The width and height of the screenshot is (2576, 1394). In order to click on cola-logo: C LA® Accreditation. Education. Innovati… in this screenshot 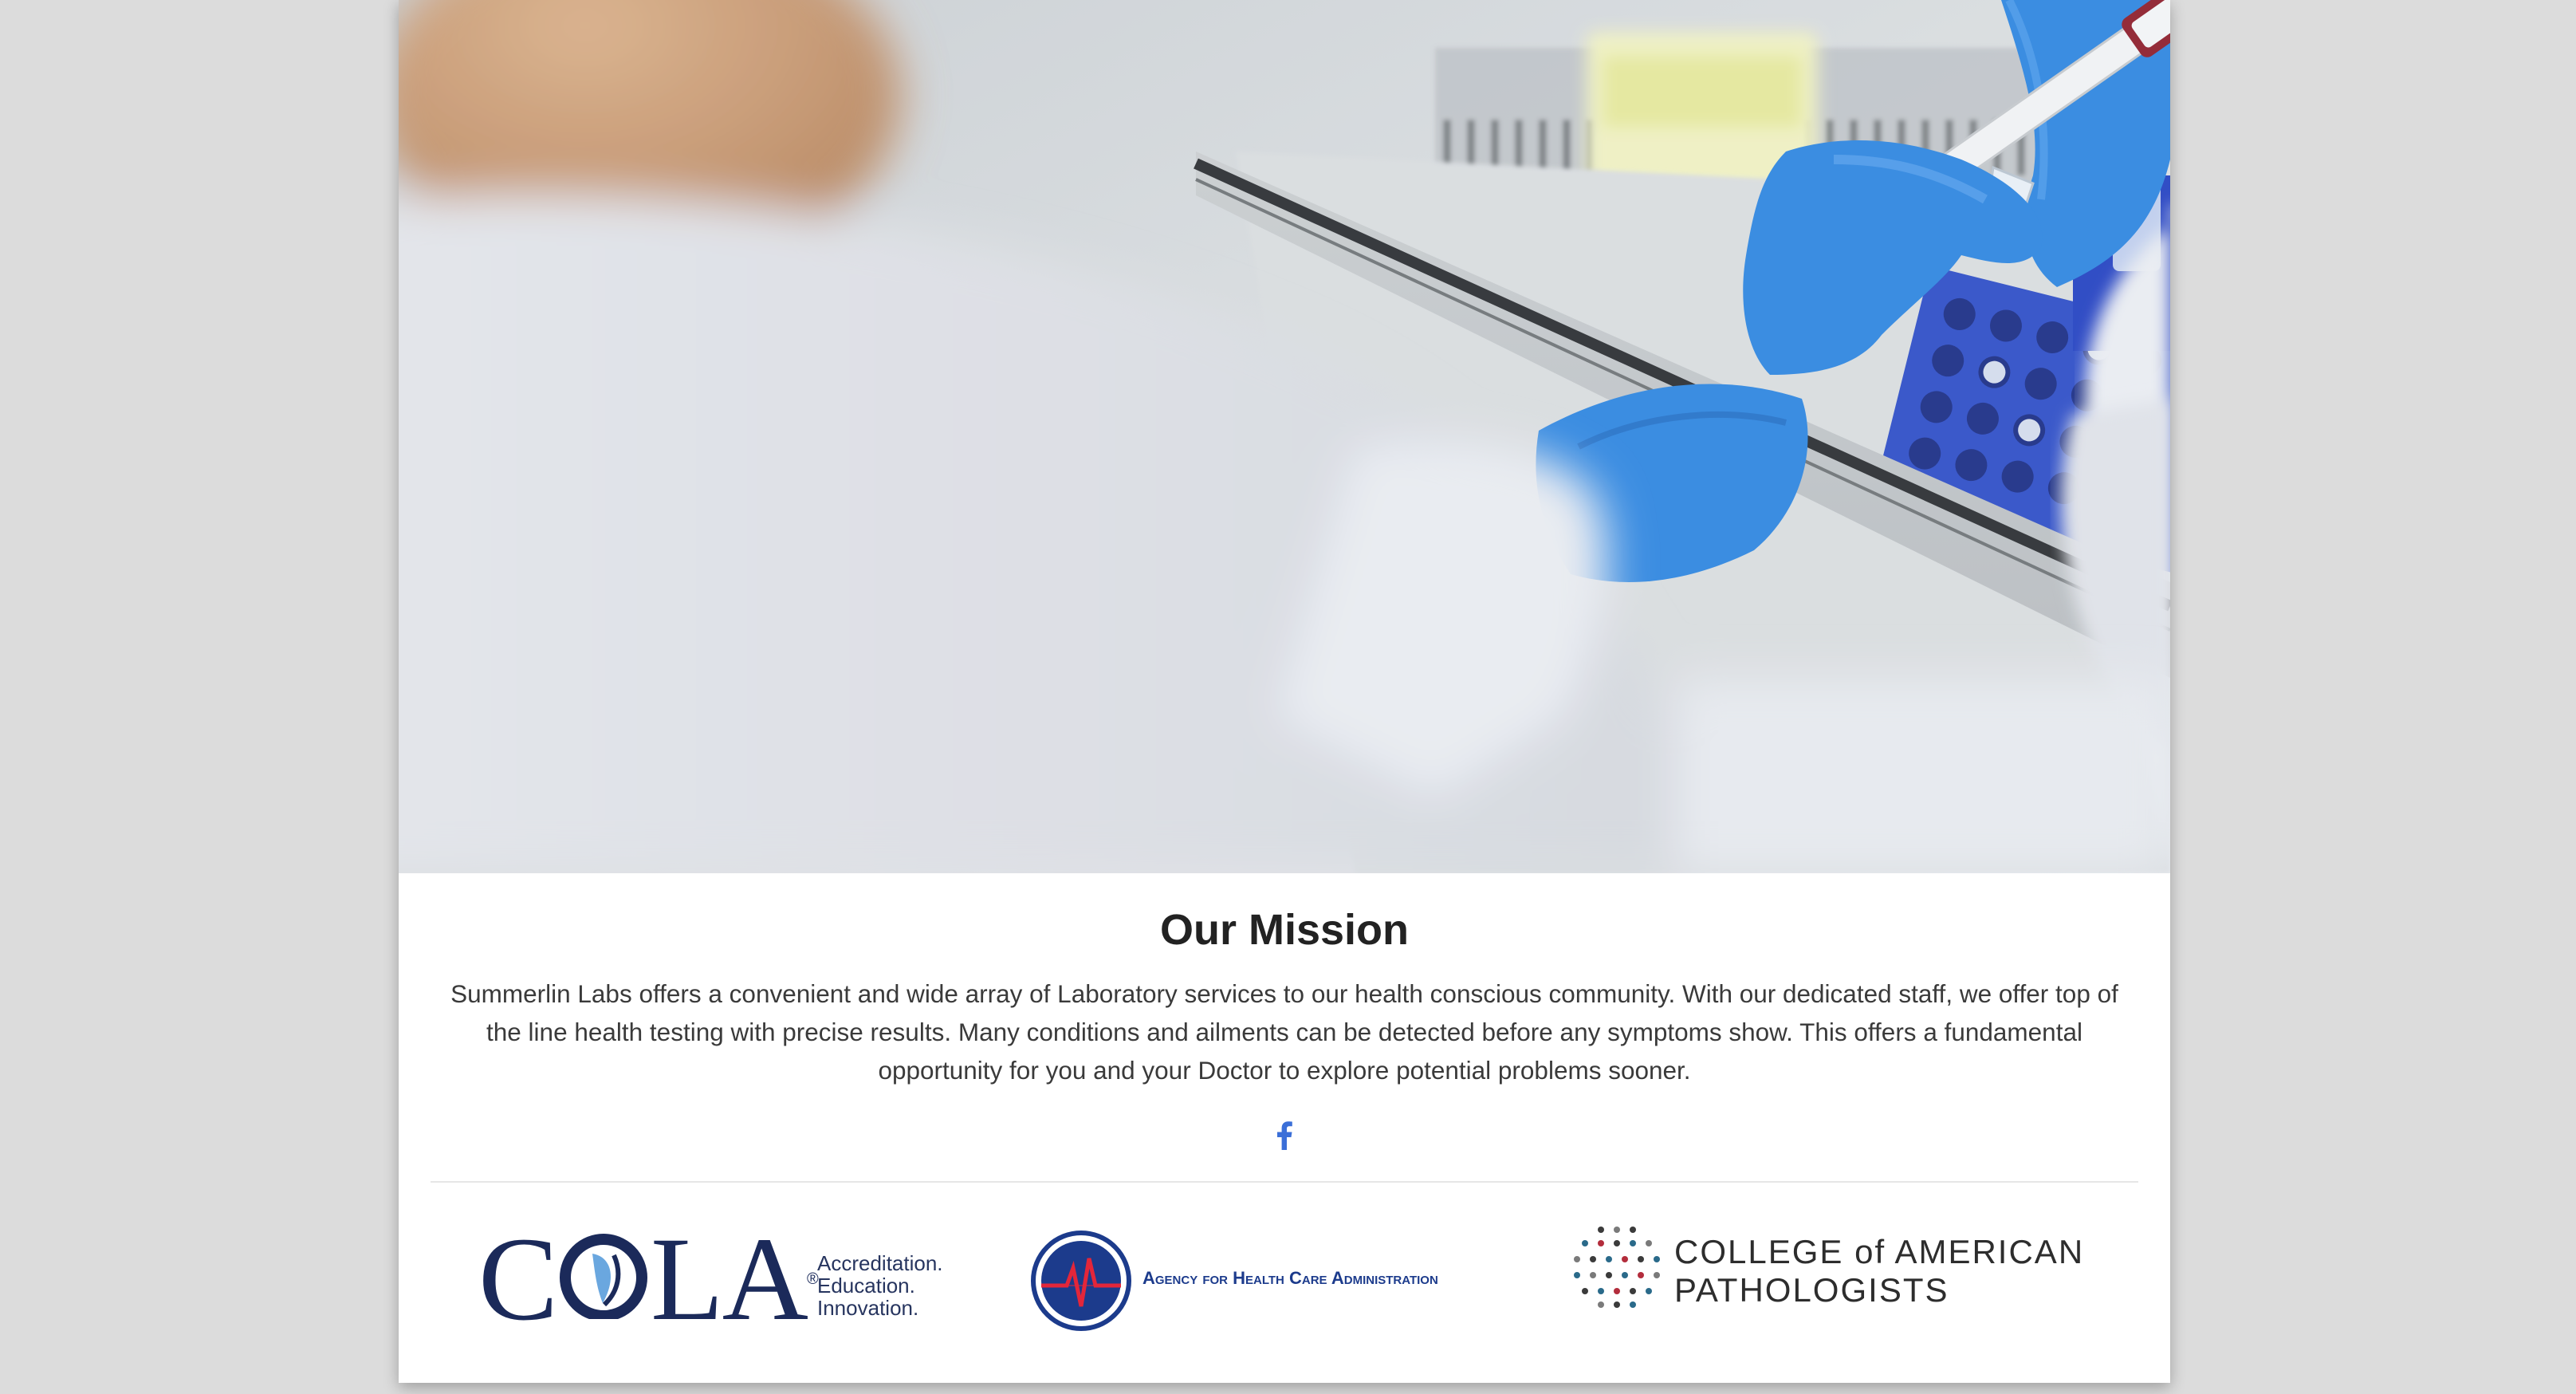, I will do `click(726, 1276)`.